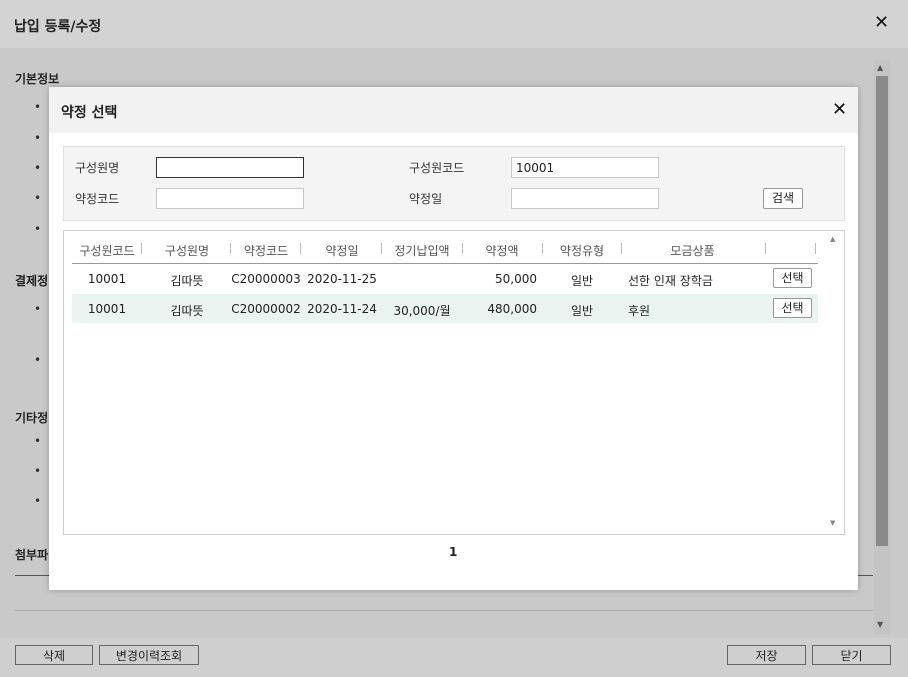 This screenshot has height=677, width=908. Describe the element at coordinates (585, 167) in the screenshot. I see `member-code-input` at that location.